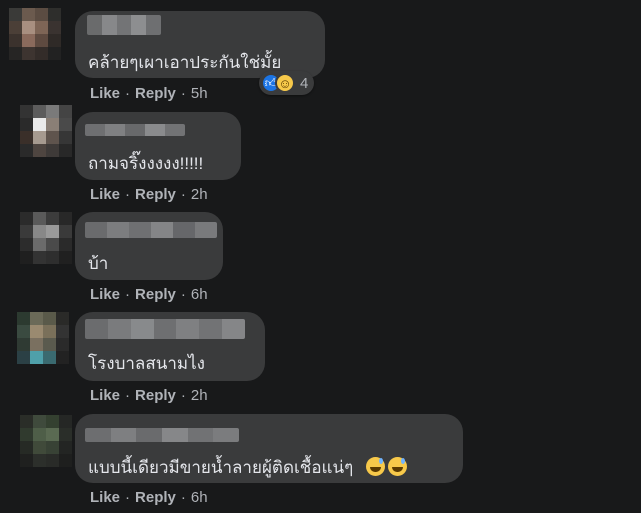  What do you see at coordinates (269, 448) in the screenshot?
I see `comment-bubble: แบบนี้เดียวมีขายน้ำลายผู้ติดเชื้อแน่ๆ` at bounding box center [269, 448].